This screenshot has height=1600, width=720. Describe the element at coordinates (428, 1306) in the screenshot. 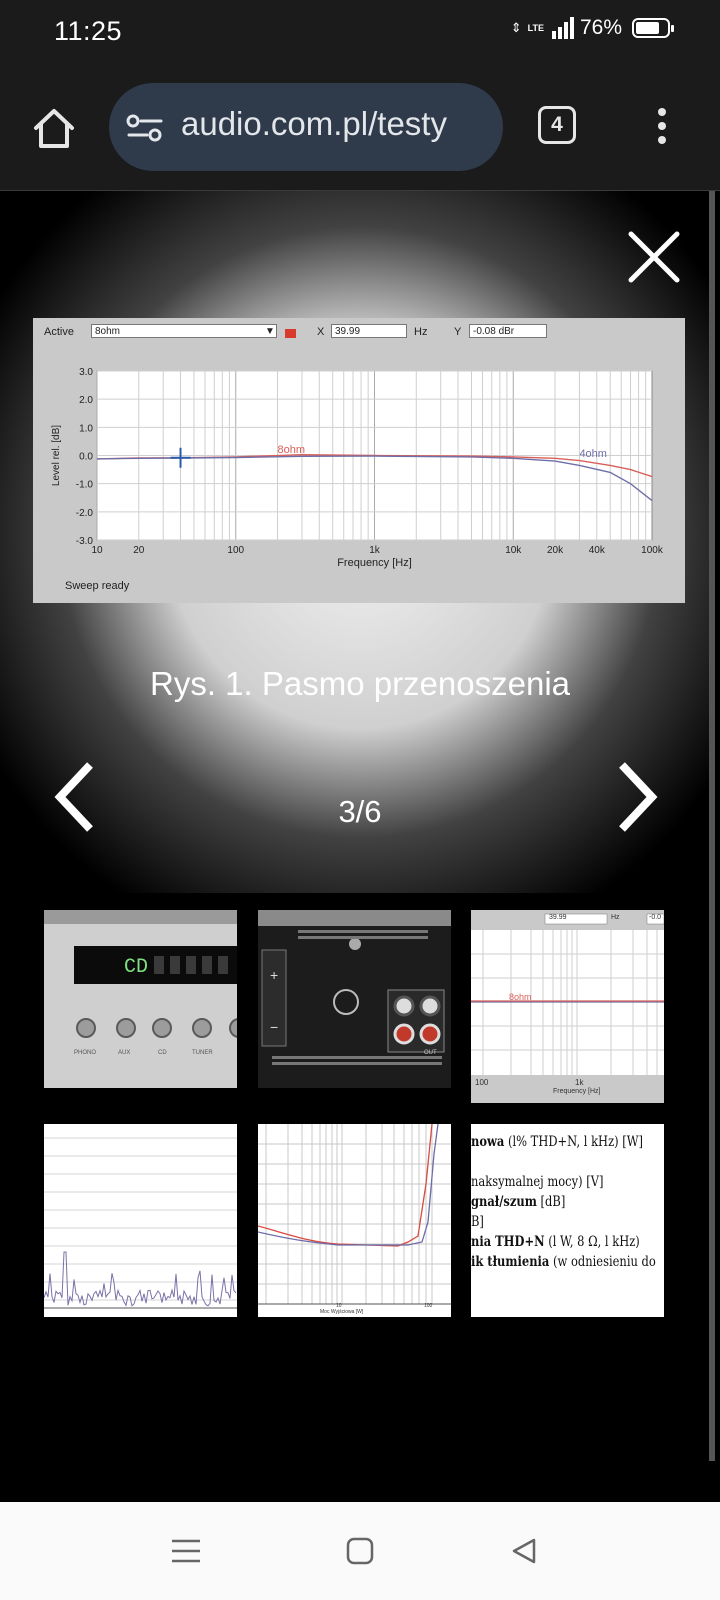

I see `x-tick-thd-2: 100` at that location.